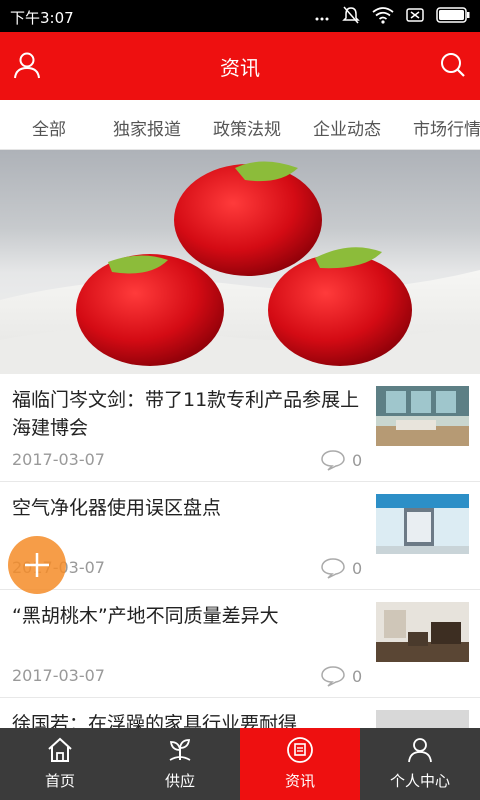 Image resolution: width=480 pixels, height=800 pixels. I want to click on status-time: 下午3:07, so click(42, 18).